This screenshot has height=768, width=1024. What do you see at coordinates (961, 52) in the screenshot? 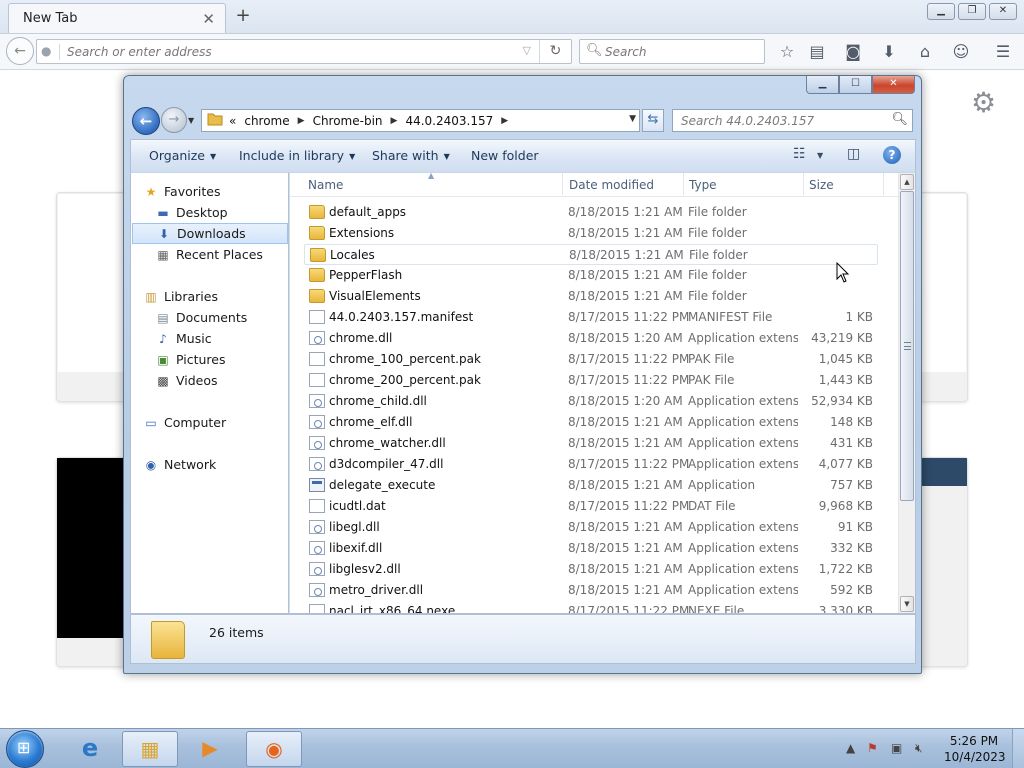
I see `hello-chat-icon: ☺` at bounding box center [961, 52].